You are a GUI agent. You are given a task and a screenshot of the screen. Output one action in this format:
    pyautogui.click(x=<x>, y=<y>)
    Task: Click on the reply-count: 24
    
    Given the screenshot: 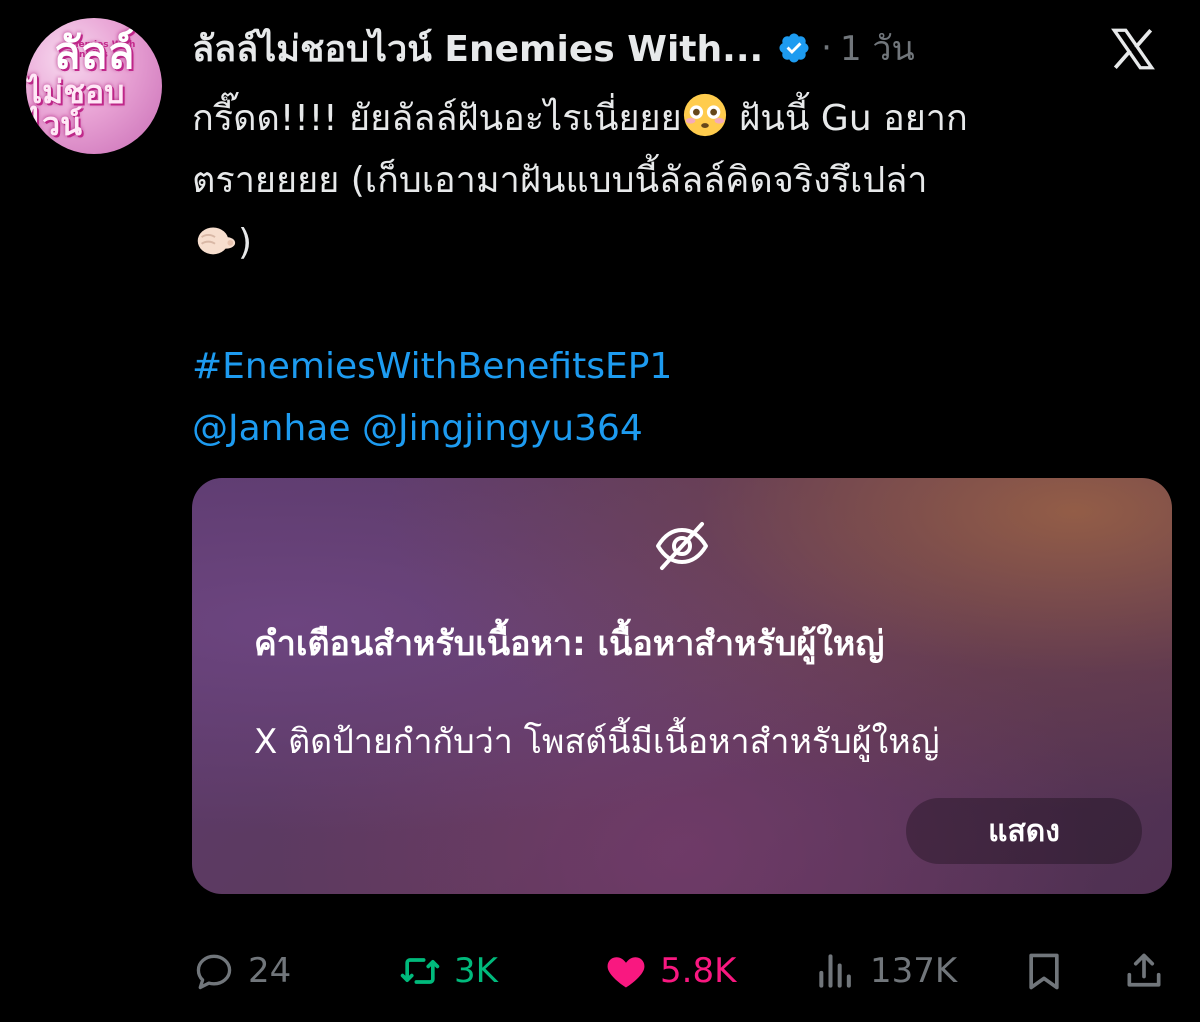 What is the action you would take?
    pyautogui.click(x=270, y=971)
    